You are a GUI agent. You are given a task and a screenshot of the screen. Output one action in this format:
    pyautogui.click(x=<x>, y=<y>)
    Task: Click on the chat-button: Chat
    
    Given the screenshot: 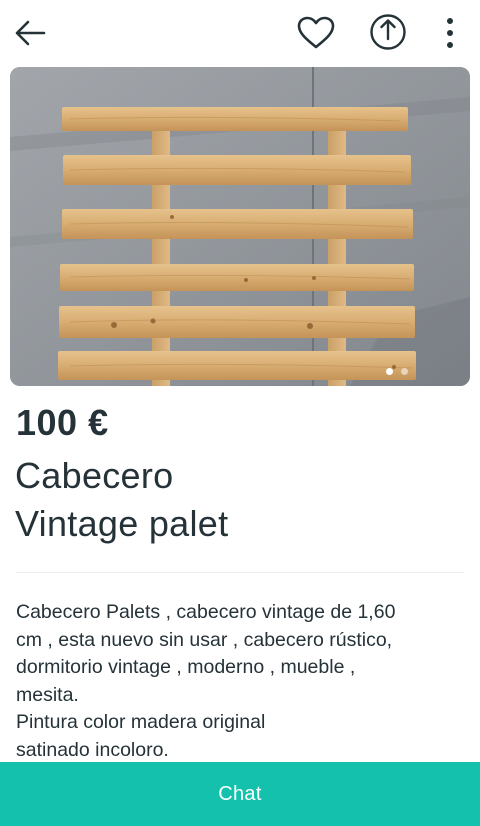 What is the action you would take?
    pyautogui.click(x=240, y=794)
    